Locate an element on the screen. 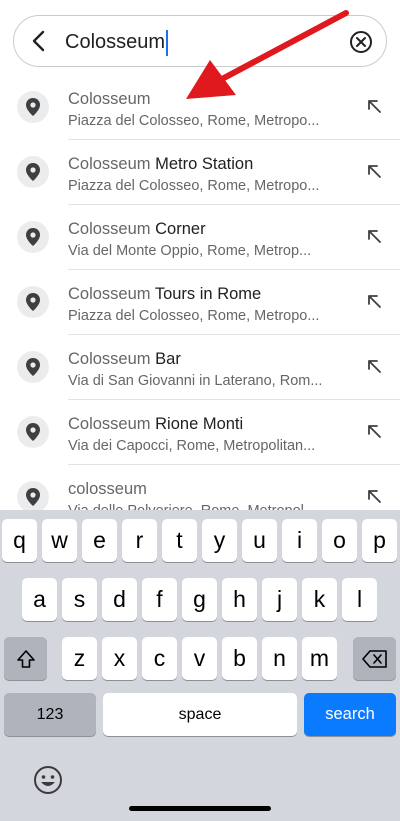 The height and width of the screenshot is (821, 400). result-title-match: colosseum is located at coordinates (107, 489).